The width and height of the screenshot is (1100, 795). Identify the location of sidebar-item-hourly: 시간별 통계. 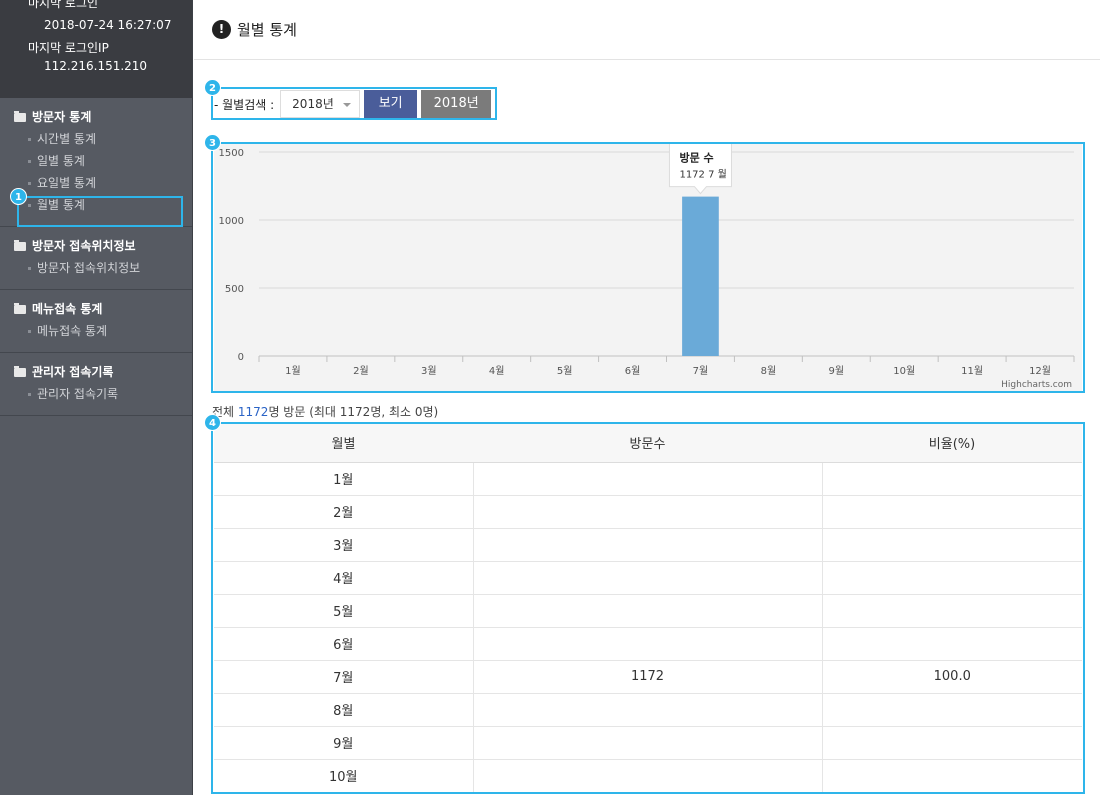
(96, 139).